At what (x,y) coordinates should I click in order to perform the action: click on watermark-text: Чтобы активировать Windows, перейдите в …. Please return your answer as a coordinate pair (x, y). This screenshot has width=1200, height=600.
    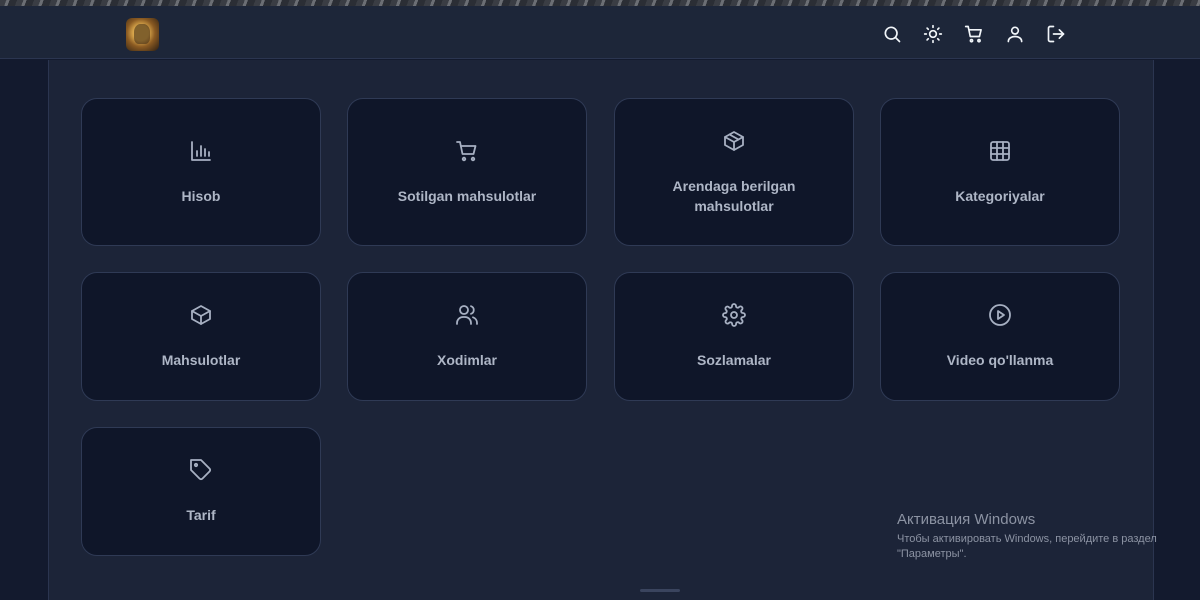
    Looking at the image, I should click on (1027, 546).